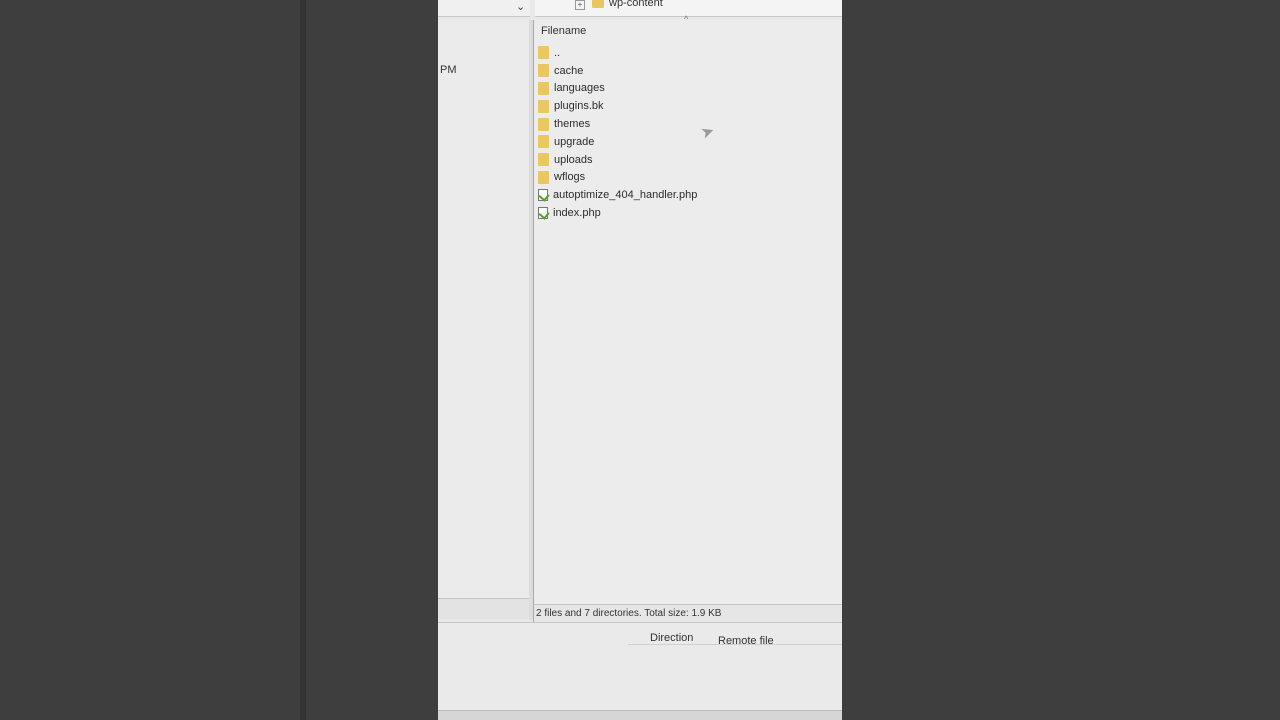 Image resolution: width=1280 pixels, height=720 pixels. Describe the element at coordinates (686, 19) in the screenshot. I see `sort-arrow-icon: ^` at that location.